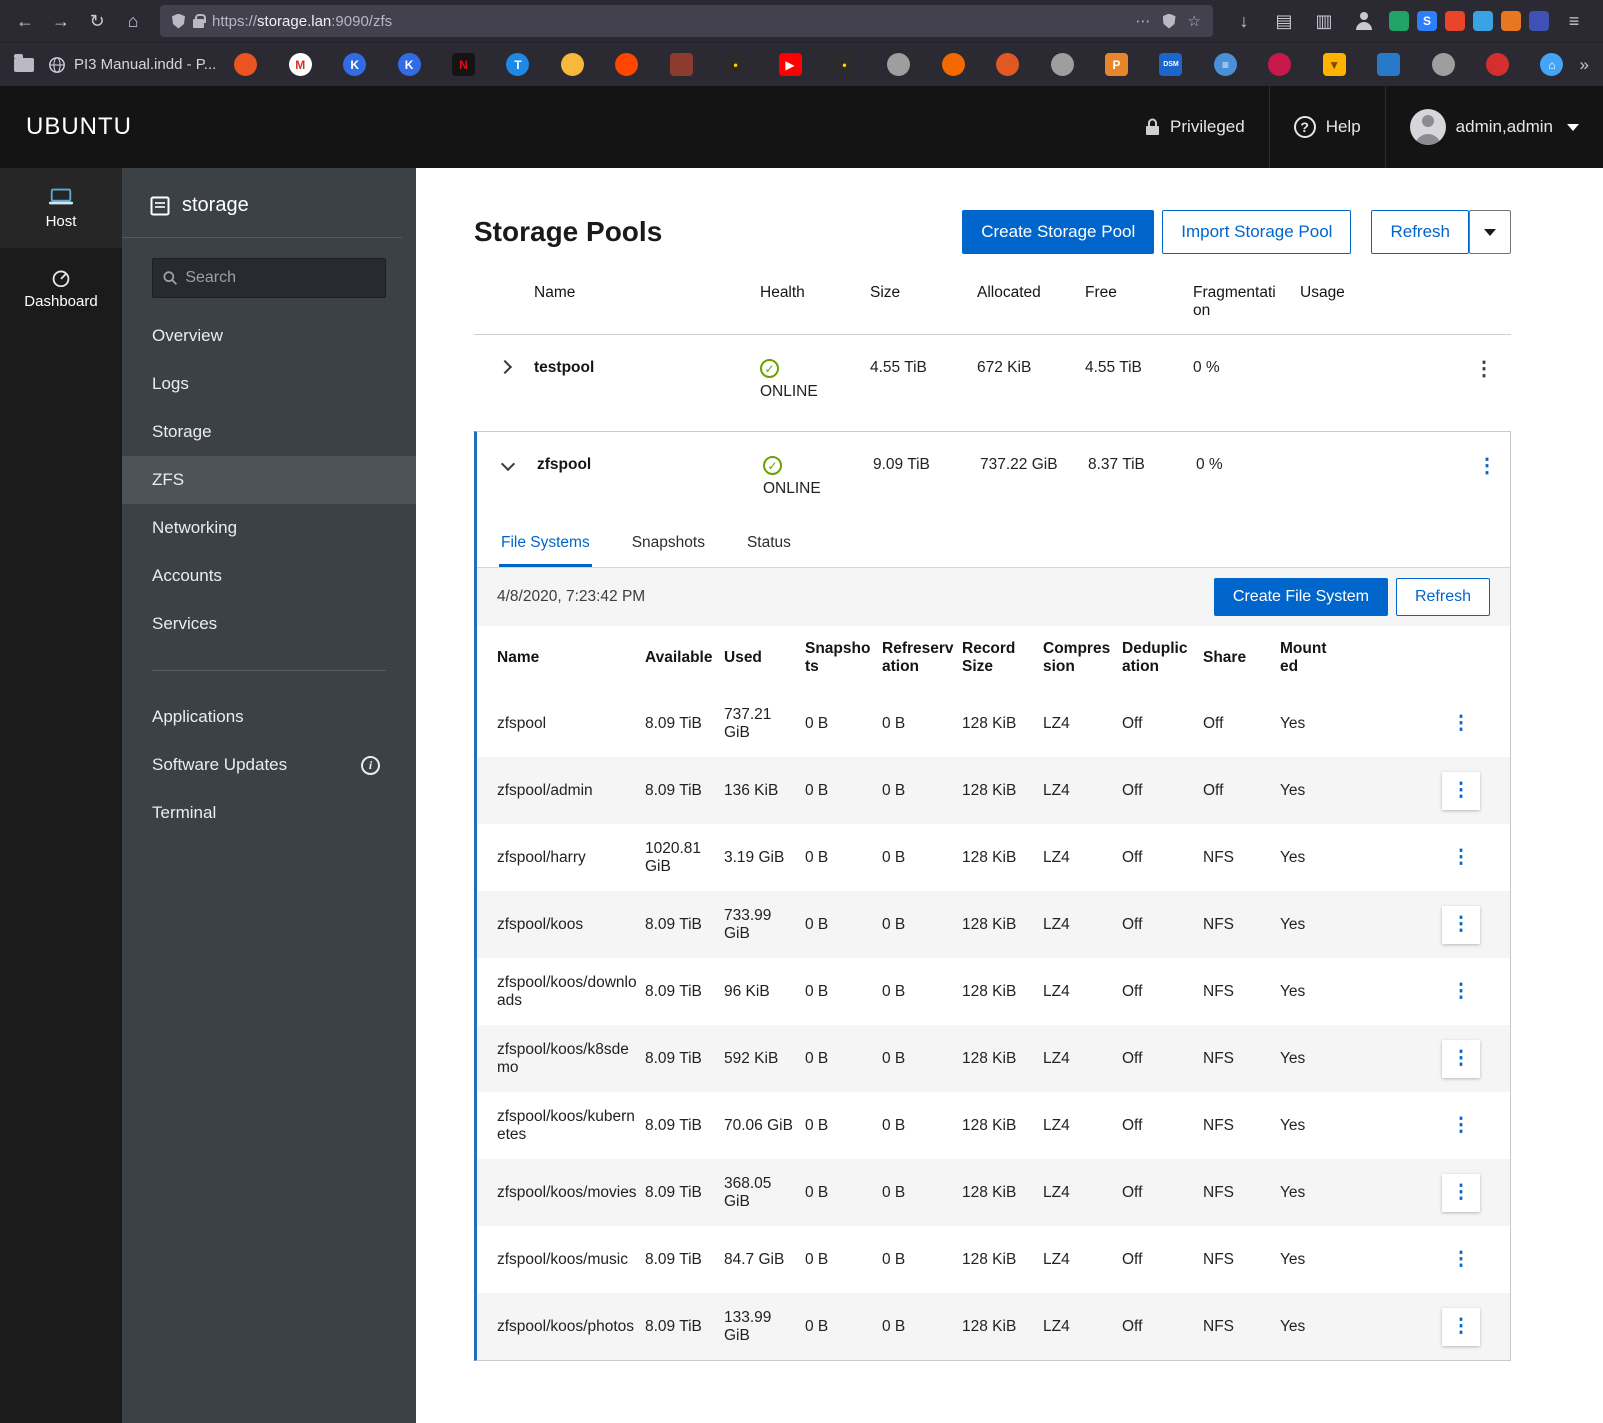 This screenshot has height=1423, width=1603. What do you see at coordinates (269, 432) in the screenshot?
I see `sidebar-item-storage: Storage` at bounding box center [269, 432].